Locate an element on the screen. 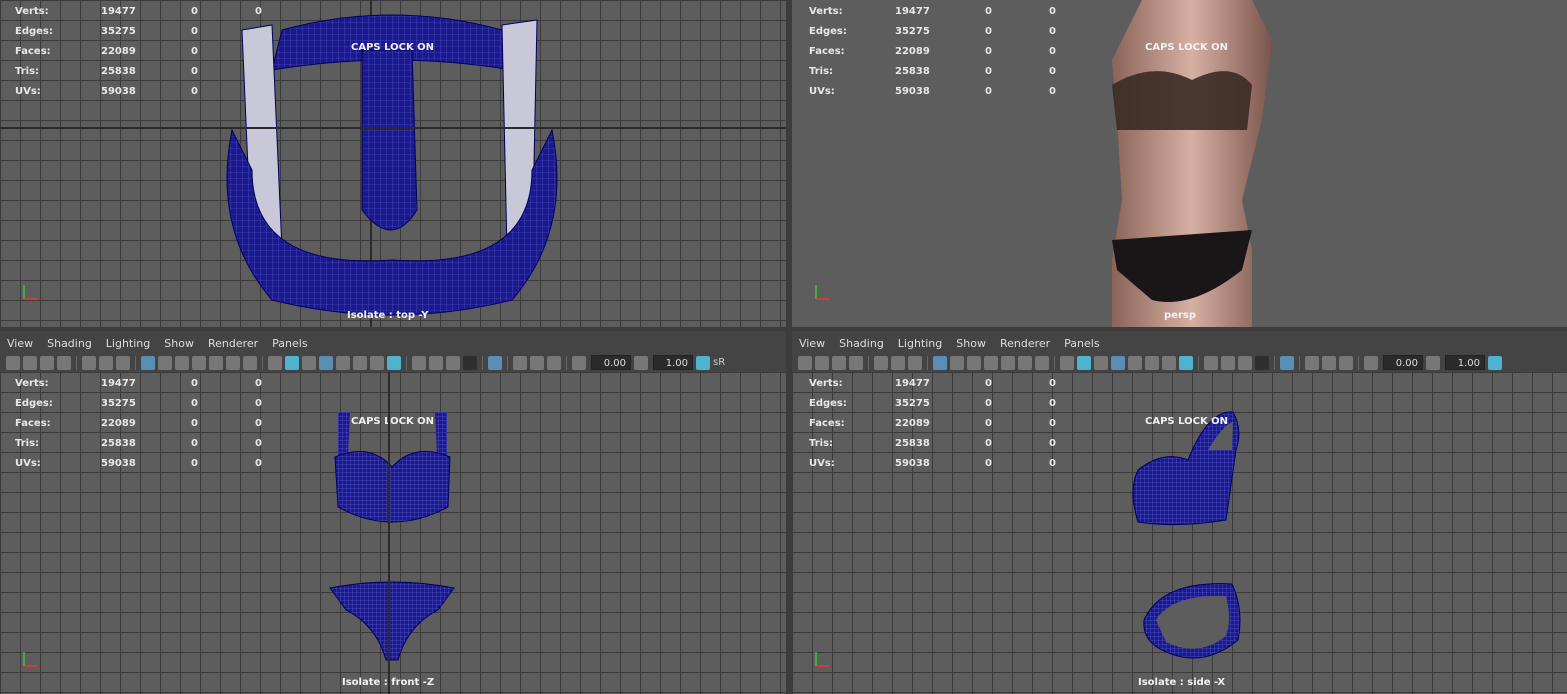 Image resolution: width=1567 pixels, height=694 pixels. hud-value: 25838 is located at coordinates (118, 443).